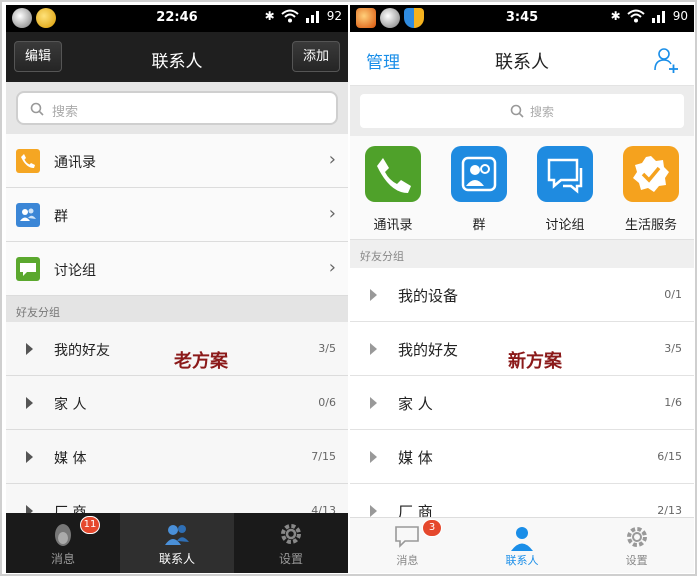  Describe the element at coordinates (522, 457) in the screenshot. I see `group-row: 媒 体 6/15` at that location.